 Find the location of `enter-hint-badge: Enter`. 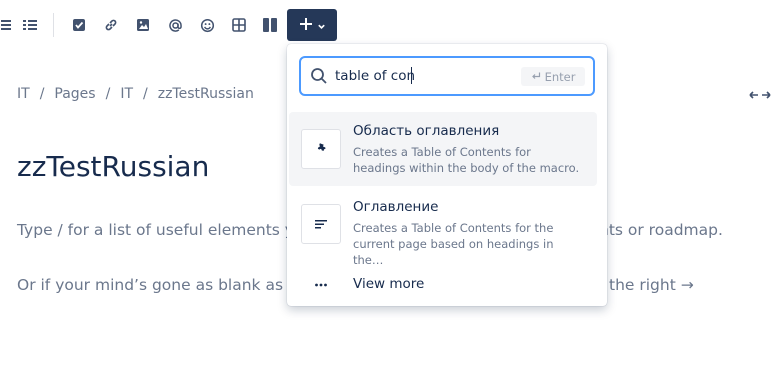

enter-hint-badge: Enter is located at coordinates (553, 76).